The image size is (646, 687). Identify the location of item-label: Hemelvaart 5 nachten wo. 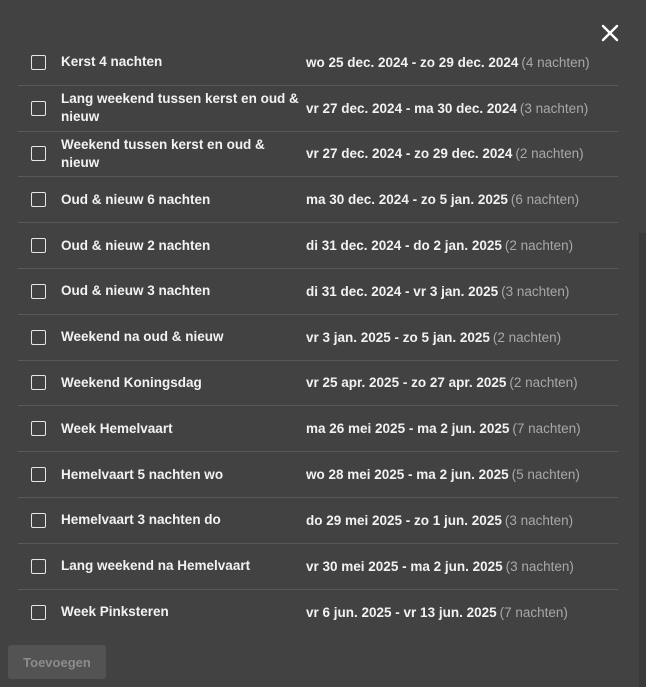
(142, 474).